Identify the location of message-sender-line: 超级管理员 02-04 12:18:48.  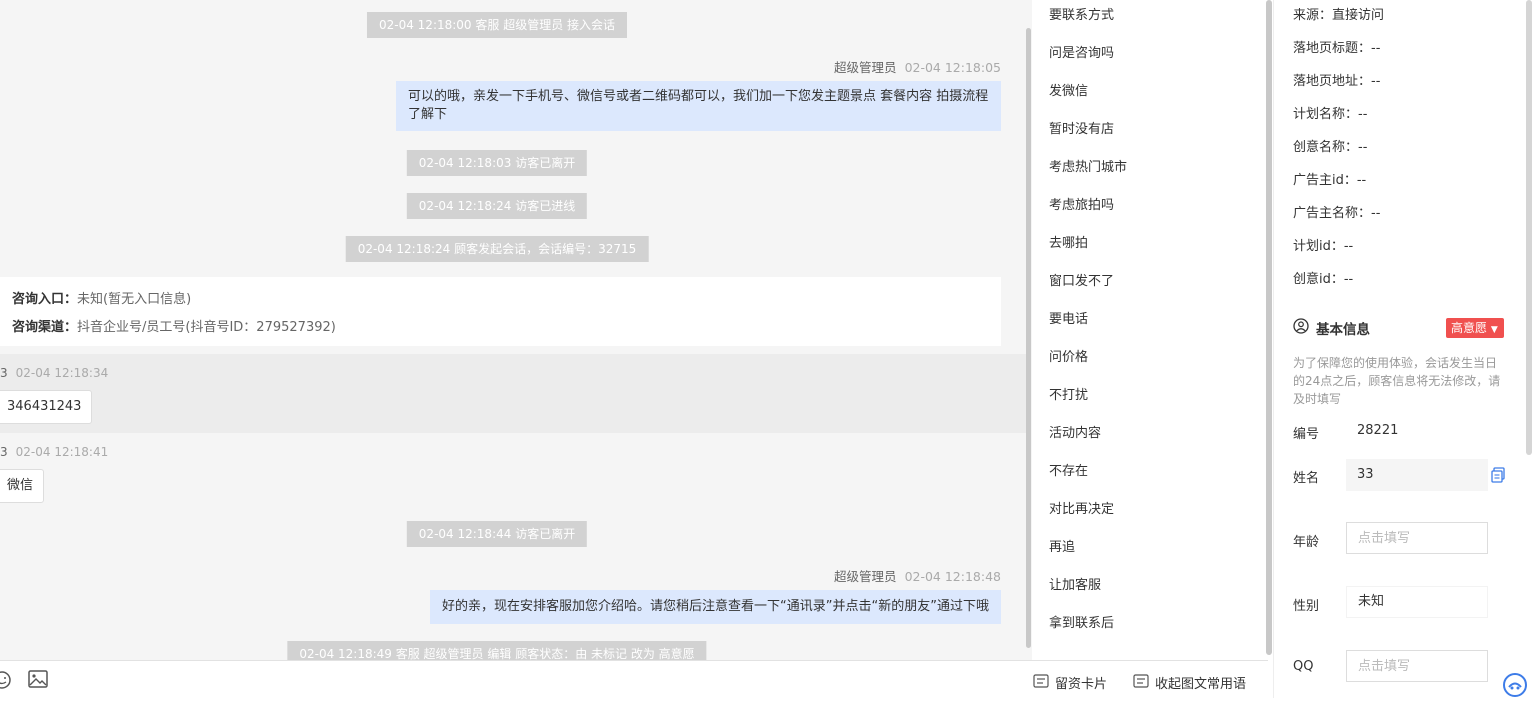
(917, 575).